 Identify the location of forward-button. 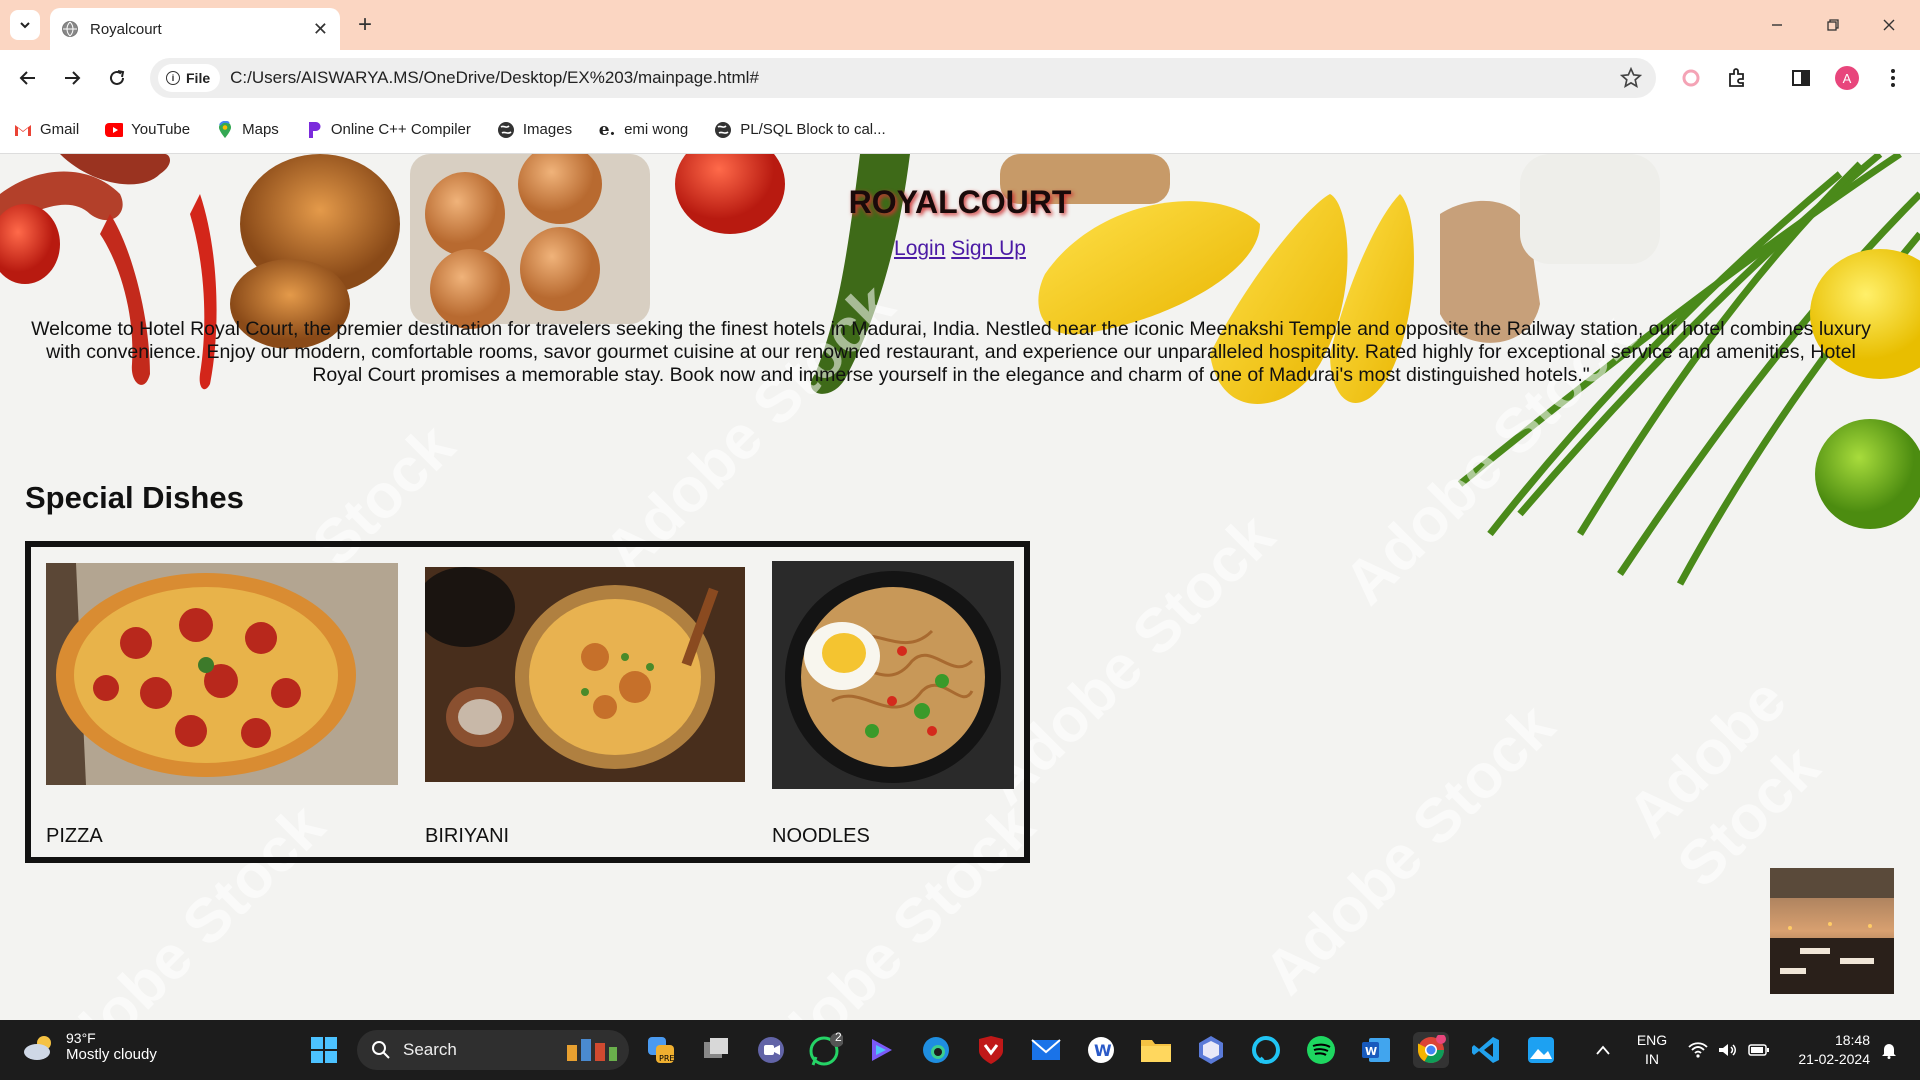
(72, 78).